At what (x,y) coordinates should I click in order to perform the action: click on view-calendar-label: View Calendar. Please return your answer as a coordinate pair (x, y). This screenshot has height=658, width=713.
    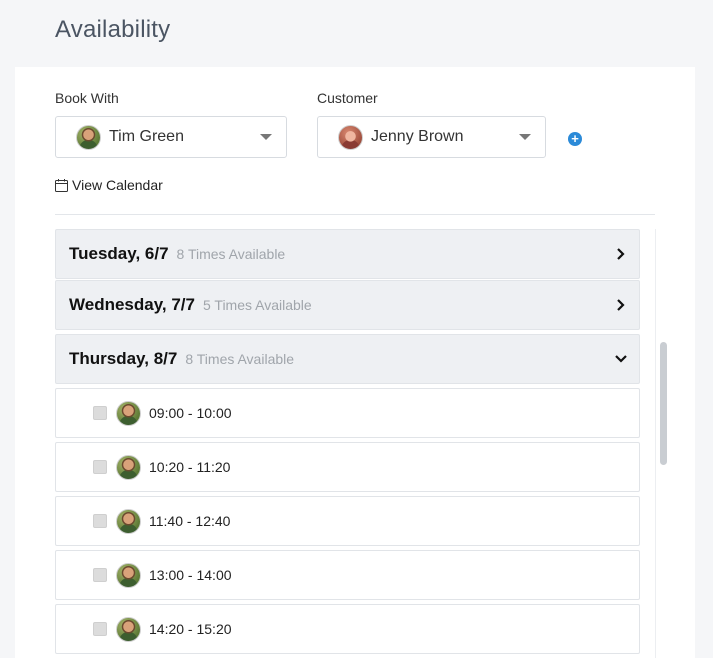
    Looking at the image, I should click on (117, 185).